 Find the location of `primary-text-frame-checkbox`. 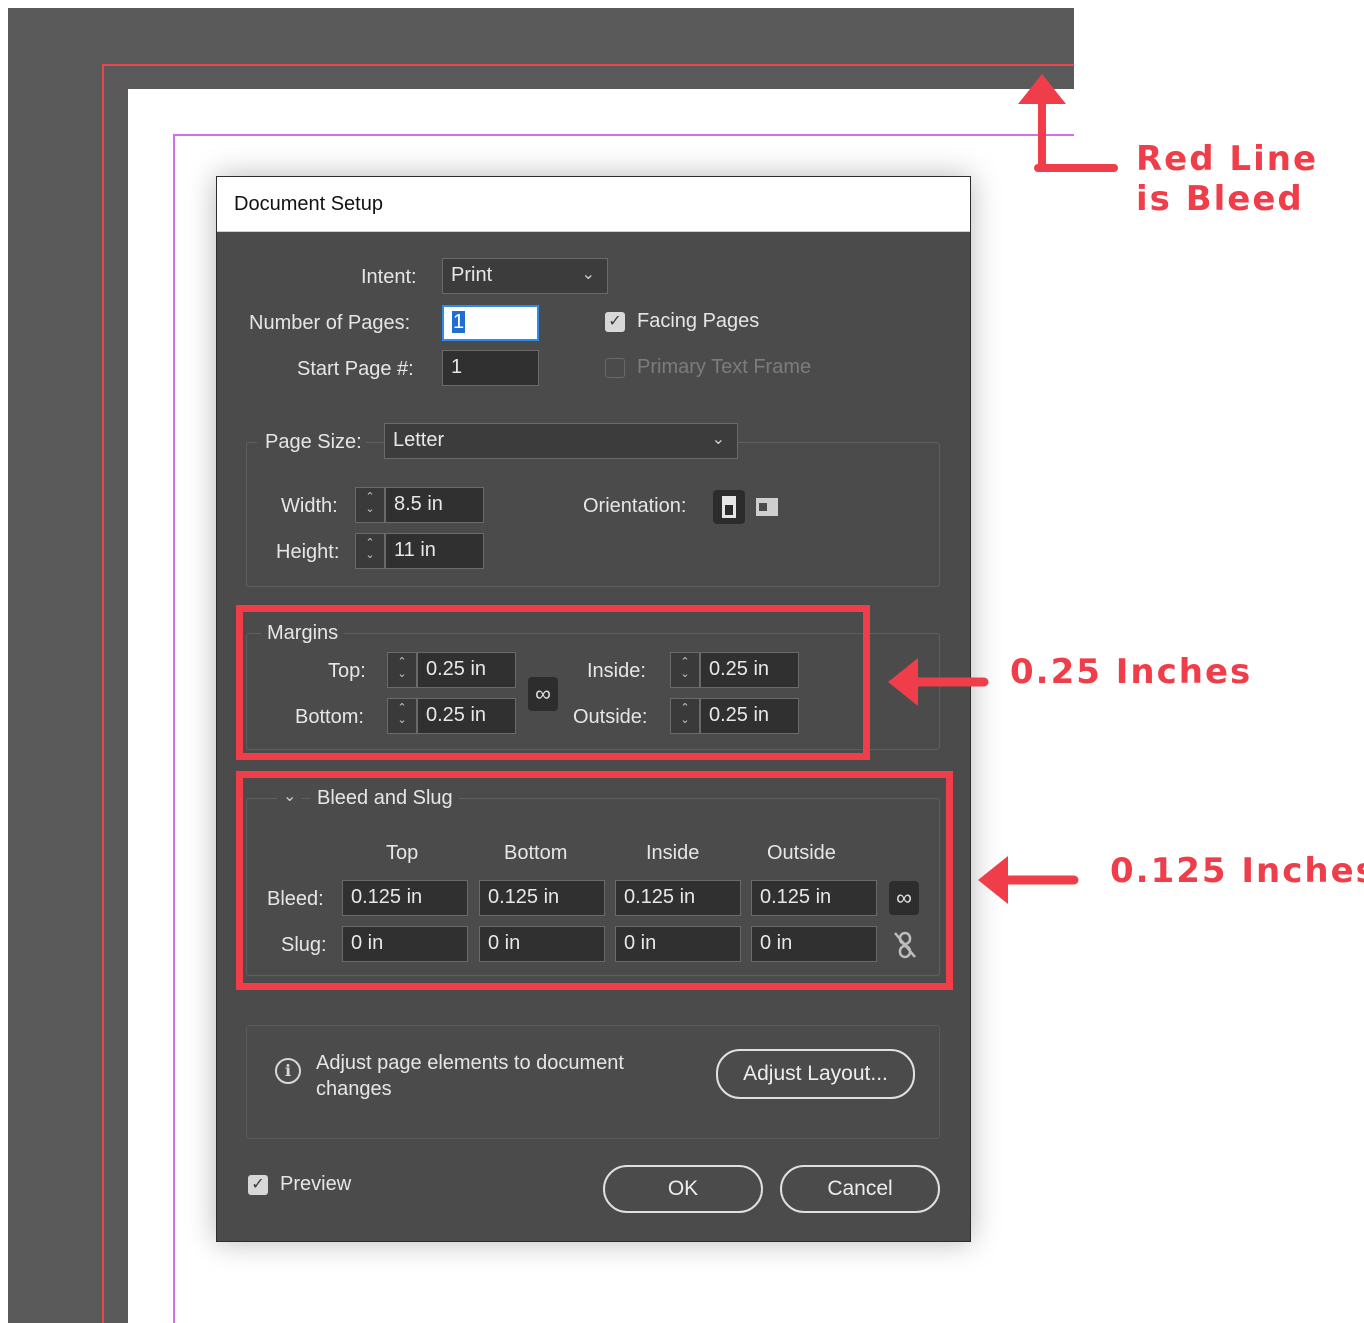

primary-text-frame-checkbox is located at coordinates (615, 368).